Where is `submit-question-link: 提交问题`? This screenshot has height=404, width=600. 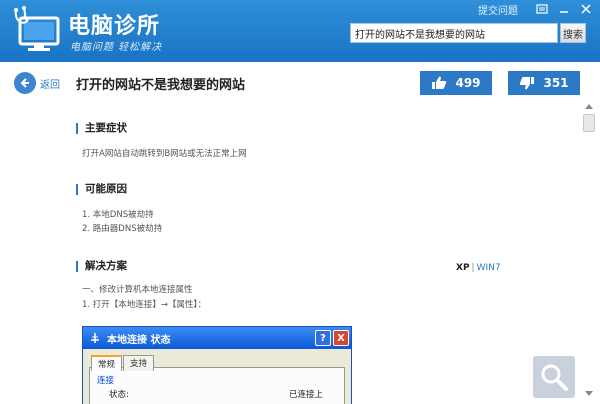
submit-question-link: 提交问题 is located at coordinates (498, 9).